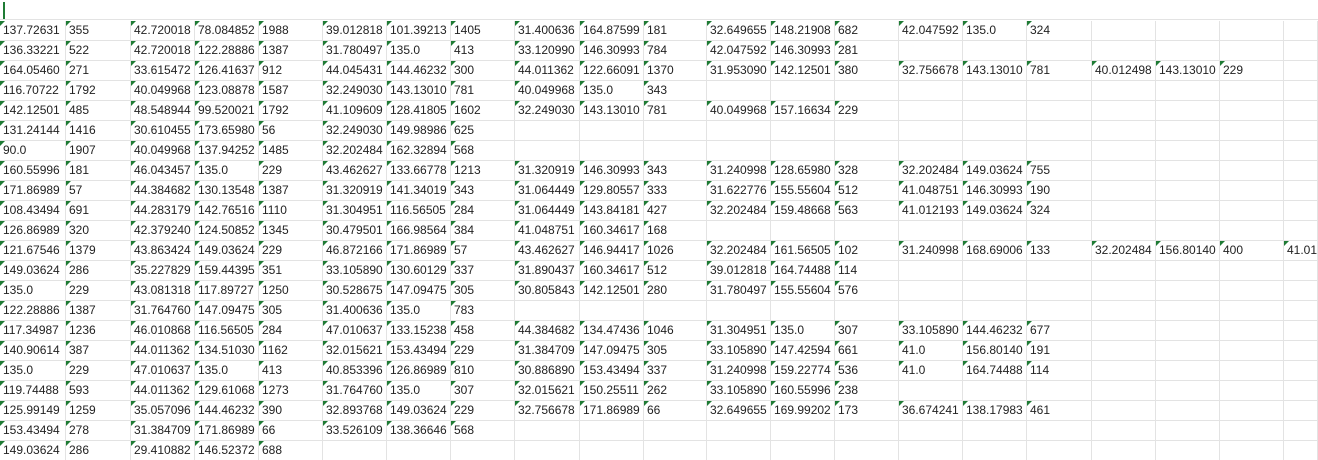  I want to click on table-cell: 150.25511, so click(612, 390).